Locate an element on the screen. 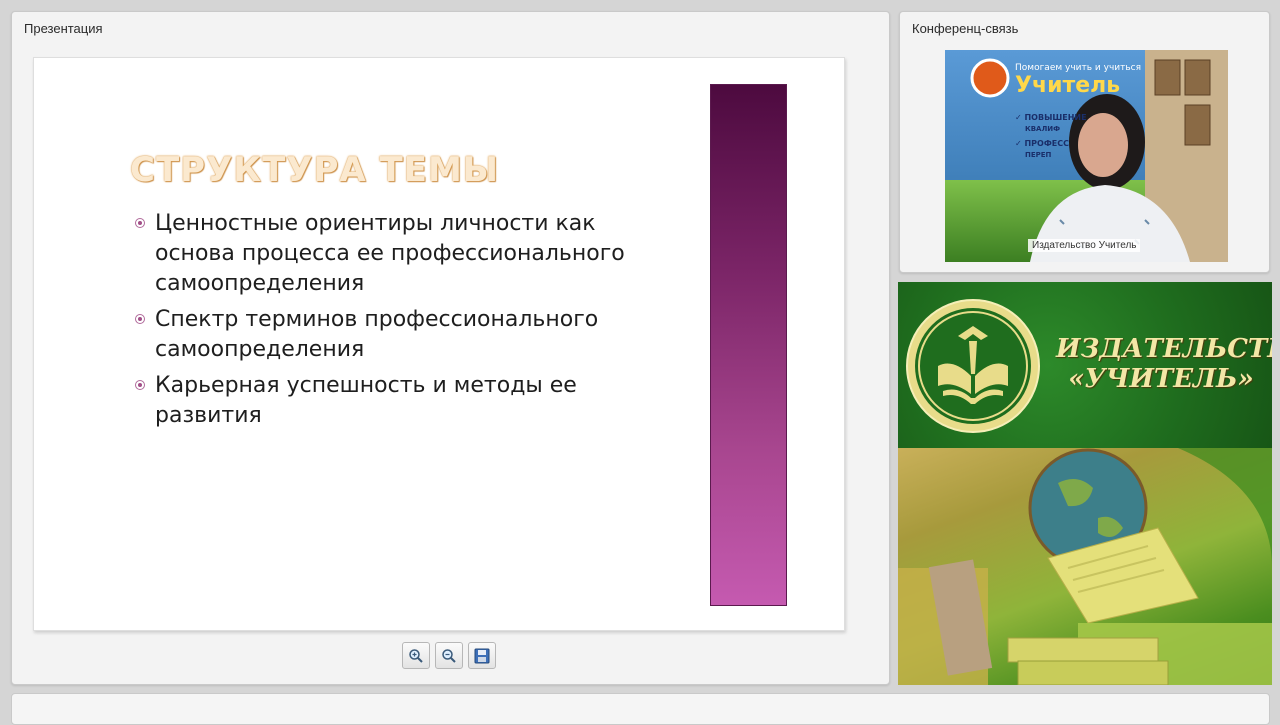 The width and height of the screenshot is (1280, 725). publisher-logo is located at coordinates (973, 366).